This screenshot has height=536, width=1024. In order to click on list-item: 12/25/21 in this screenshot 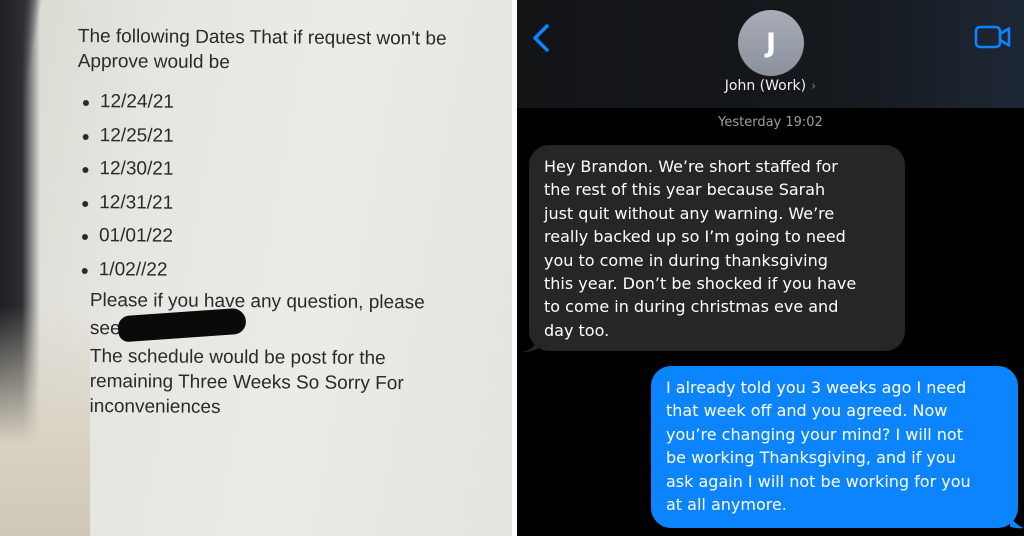, I will do `click(127, 142)`.